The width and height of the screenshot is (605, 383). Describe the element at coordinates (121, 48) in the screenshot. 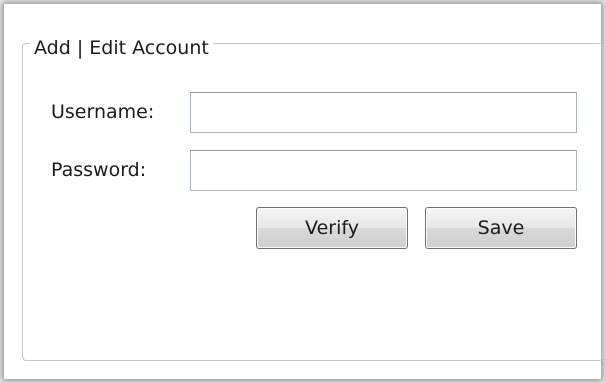

I see `groupbox-title: Add | Edit Account` at that location.